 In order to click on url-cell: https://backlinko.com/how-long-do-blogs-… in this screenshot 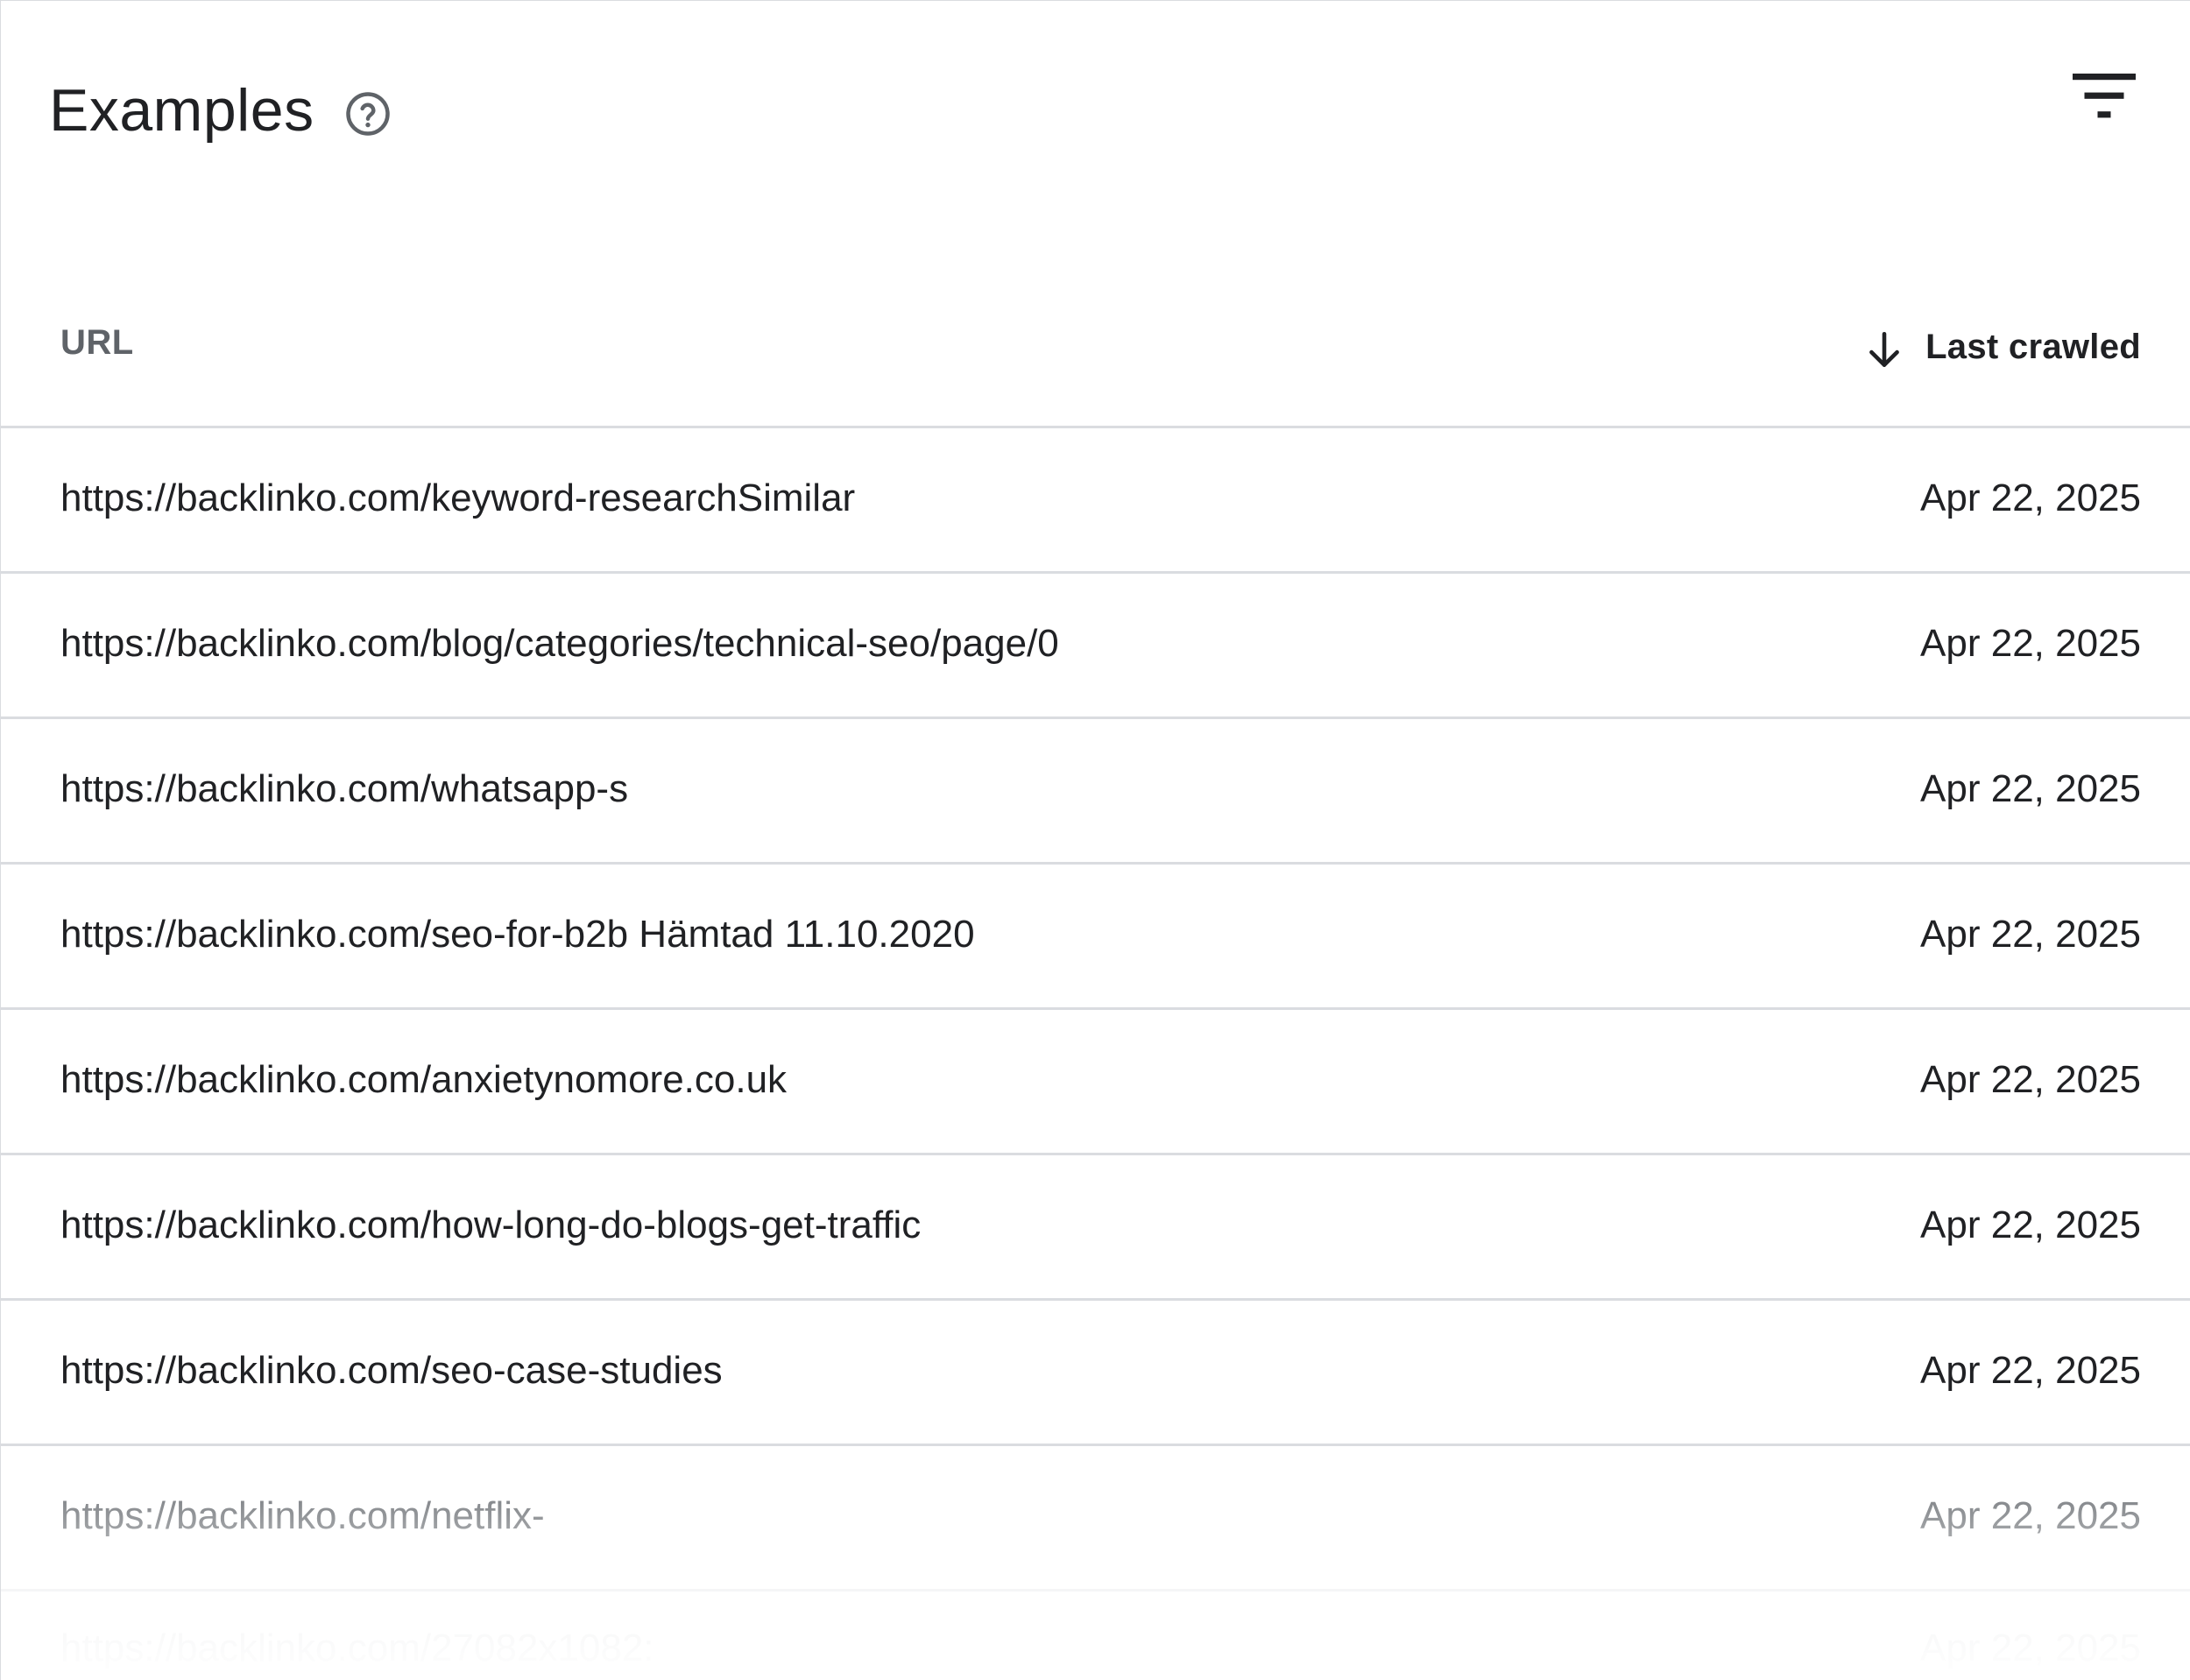, I will do `click(491, 1225)`.